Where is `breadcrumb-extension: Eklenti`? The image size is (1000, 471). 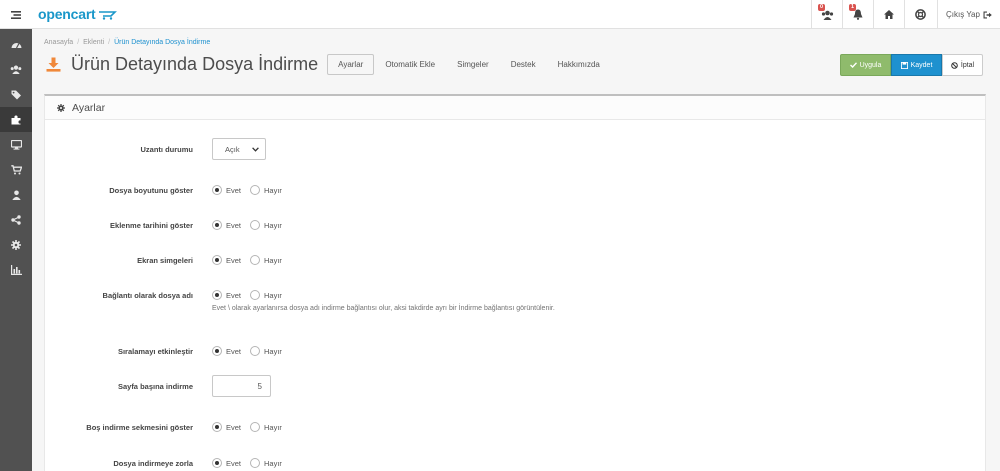
breadcrumb-extension: Eklenti is located at coordinates (93, 42).